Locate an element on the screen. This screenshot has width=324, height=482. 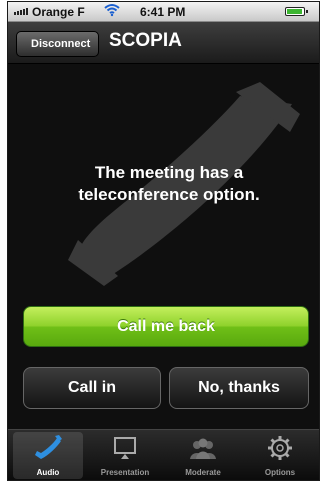
phone-icon is located at coordinates (48, 448).